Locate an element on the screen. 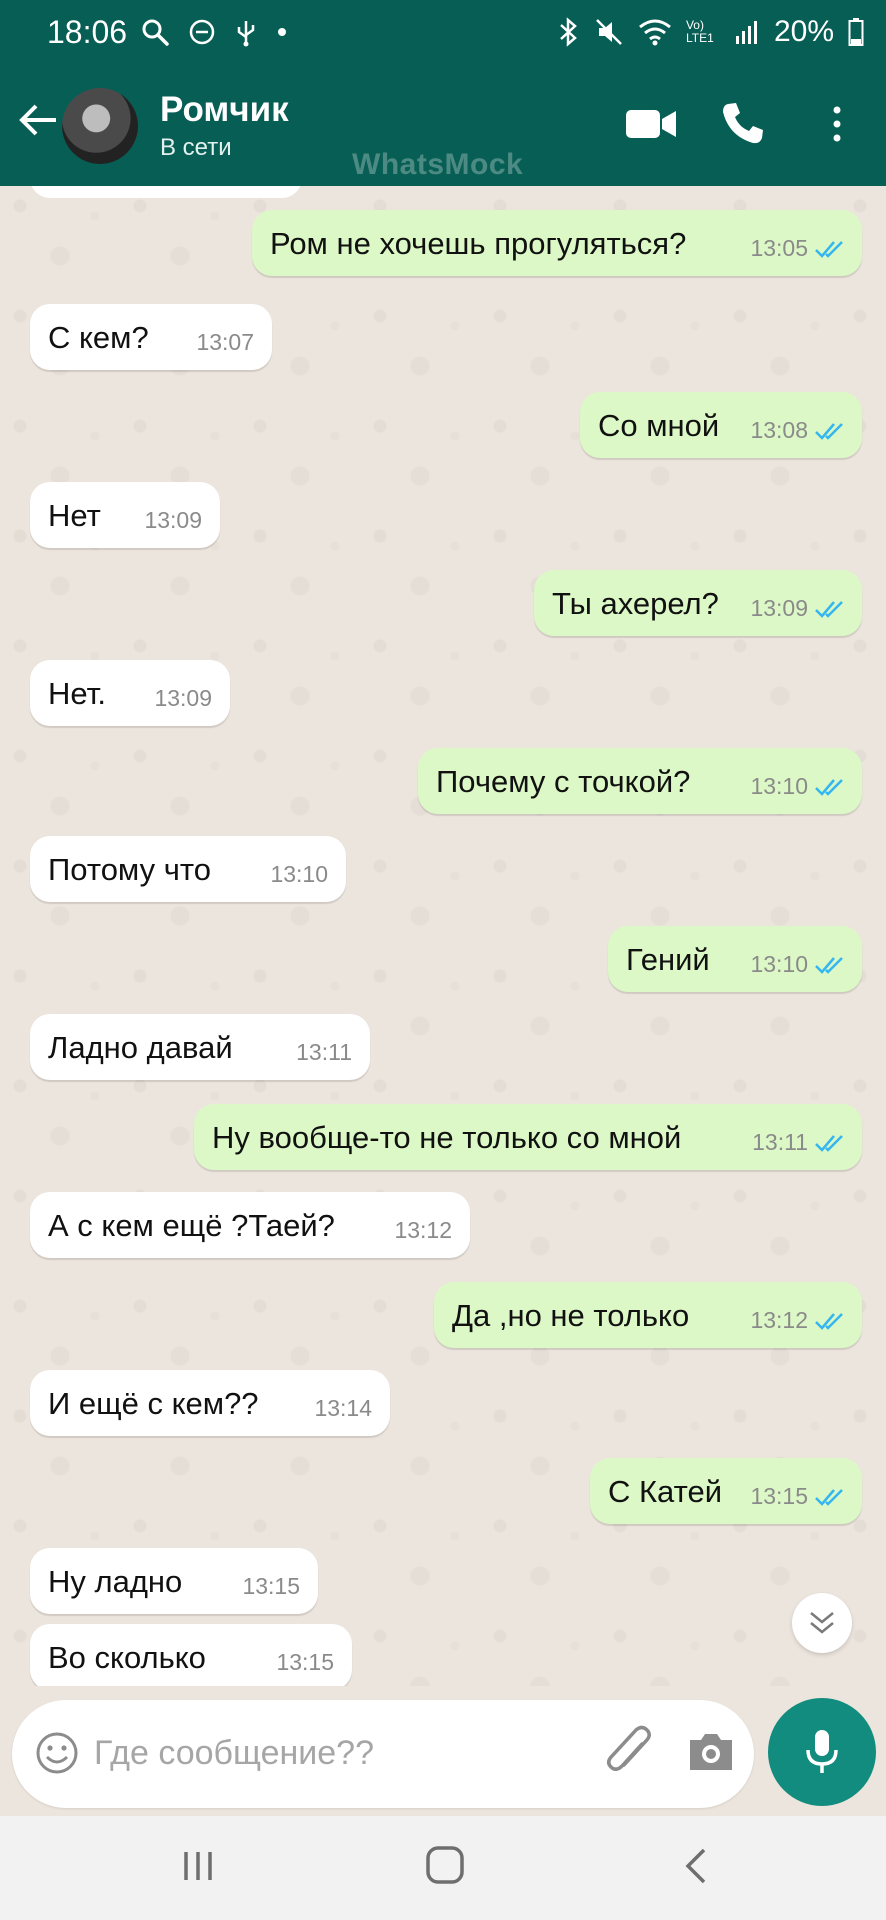  mute-icon is located at coordinates (609, 32).